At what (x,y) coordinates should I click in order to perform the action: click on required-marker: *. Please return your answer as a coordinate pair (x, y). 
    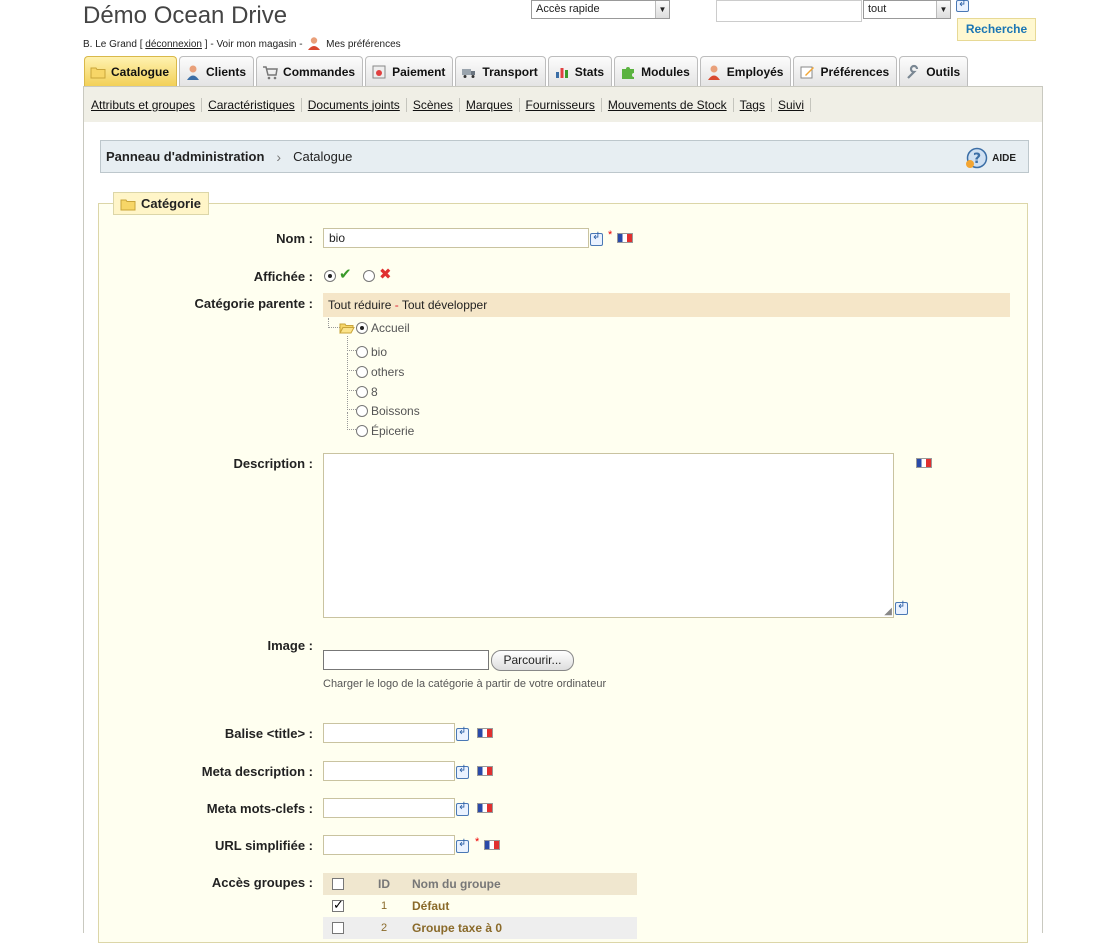
    Looking at the image, I should click on (477, 842).